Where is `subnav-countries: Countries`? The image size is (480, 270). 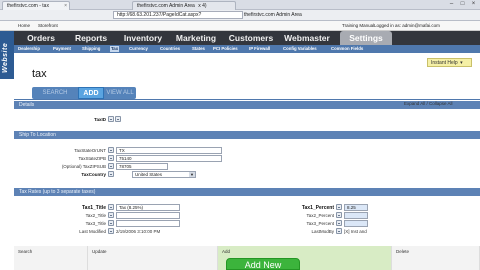
subnav-countries: Countries is located at coordinates (170, 49).